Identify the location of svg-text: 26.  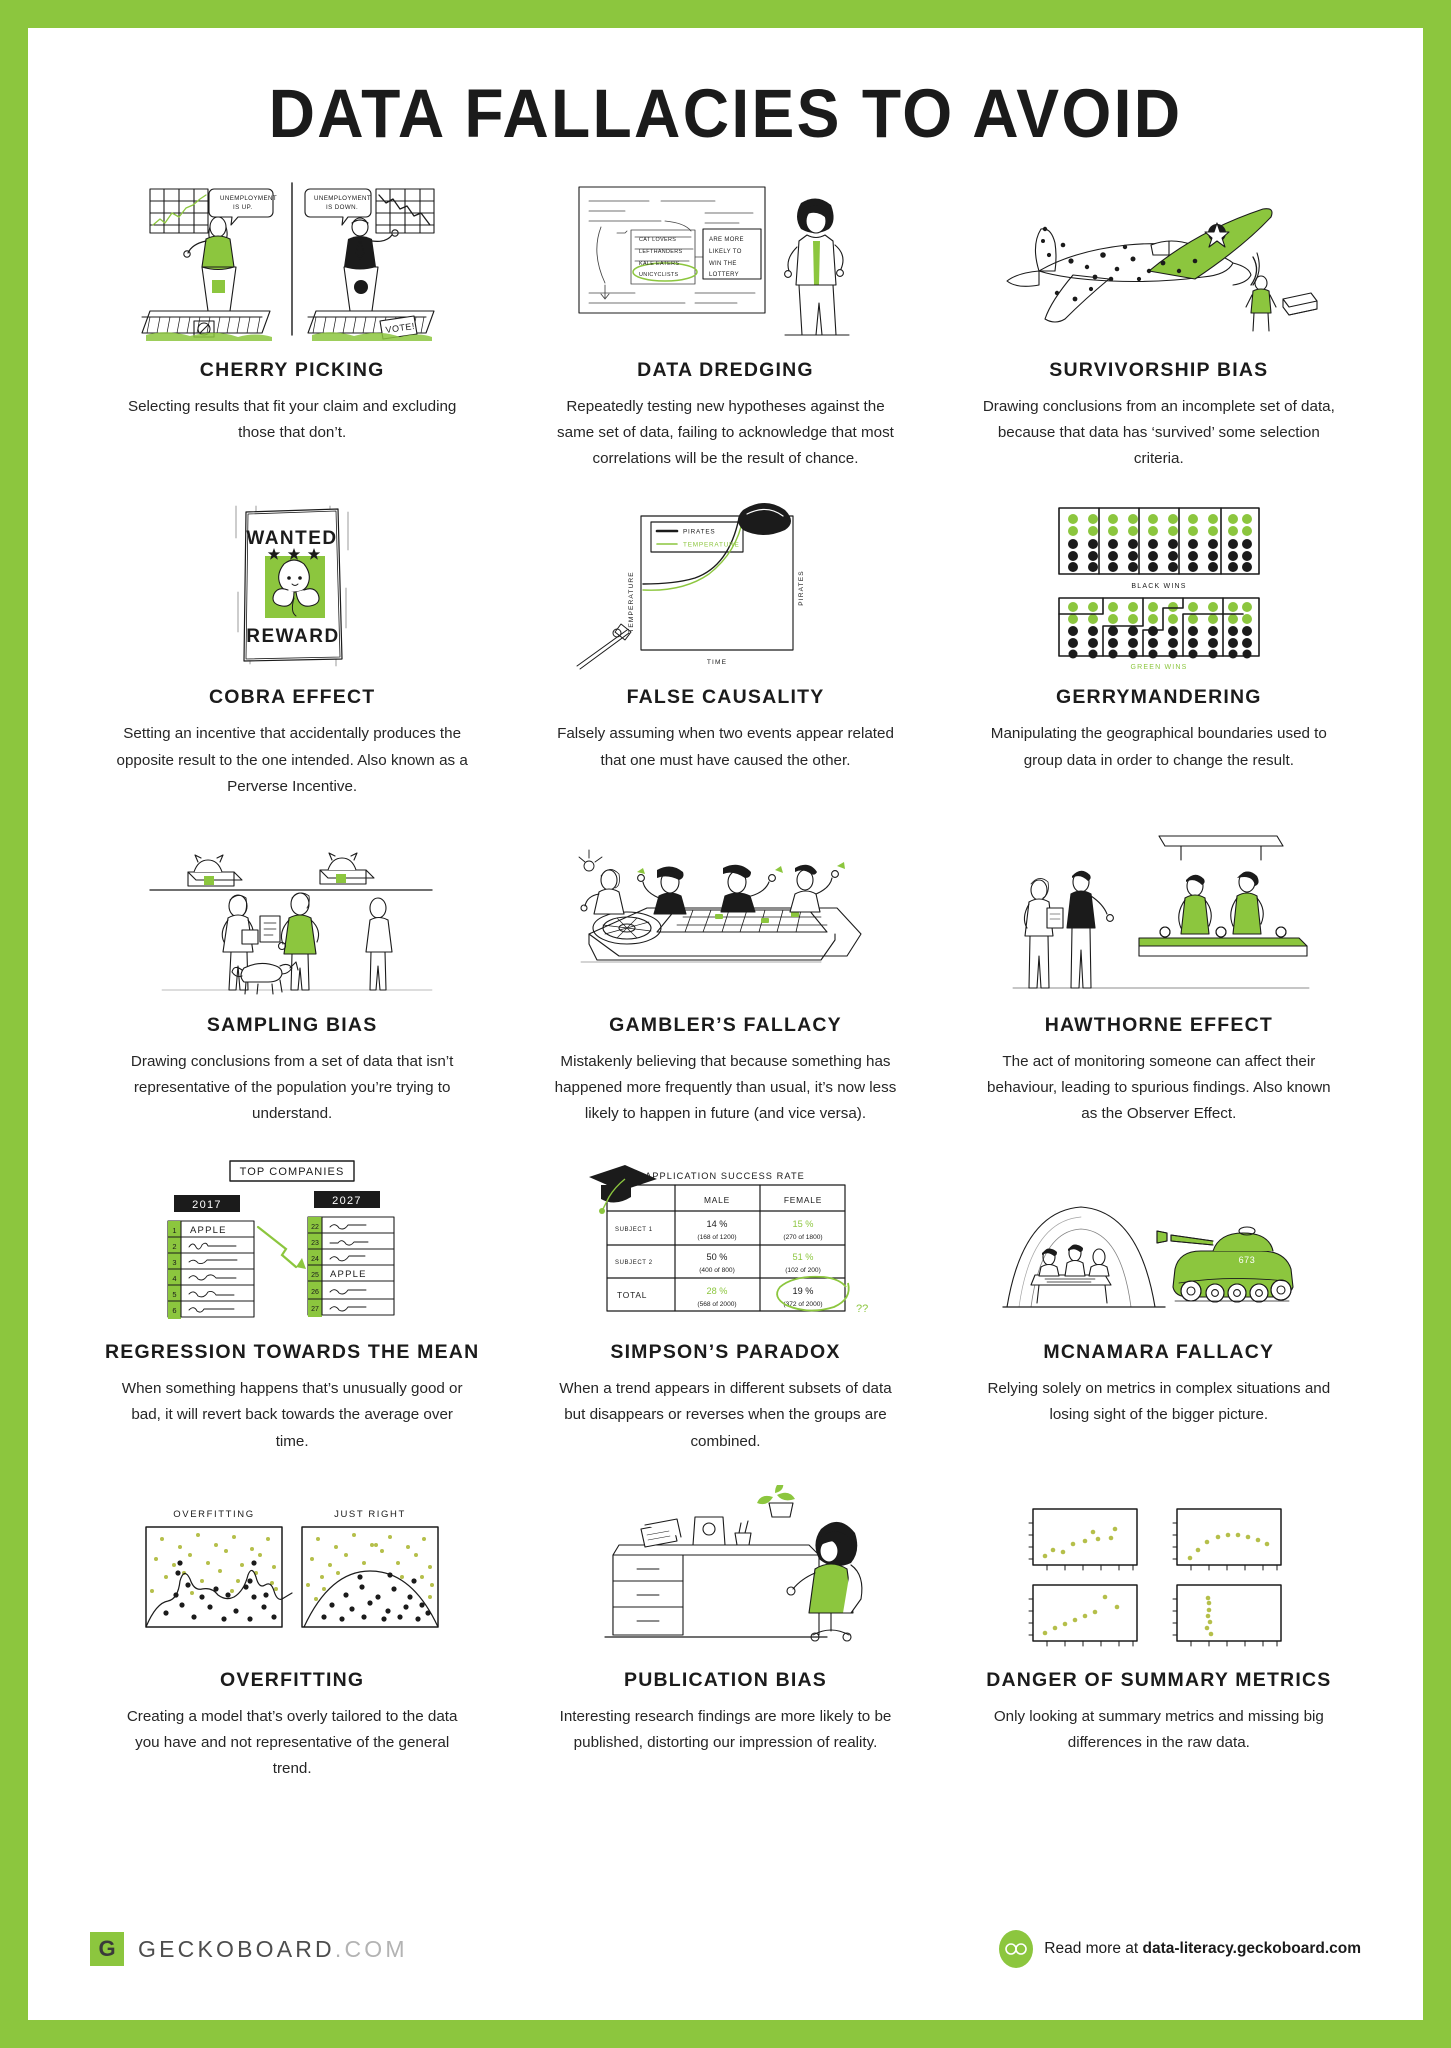
(315, 1292).